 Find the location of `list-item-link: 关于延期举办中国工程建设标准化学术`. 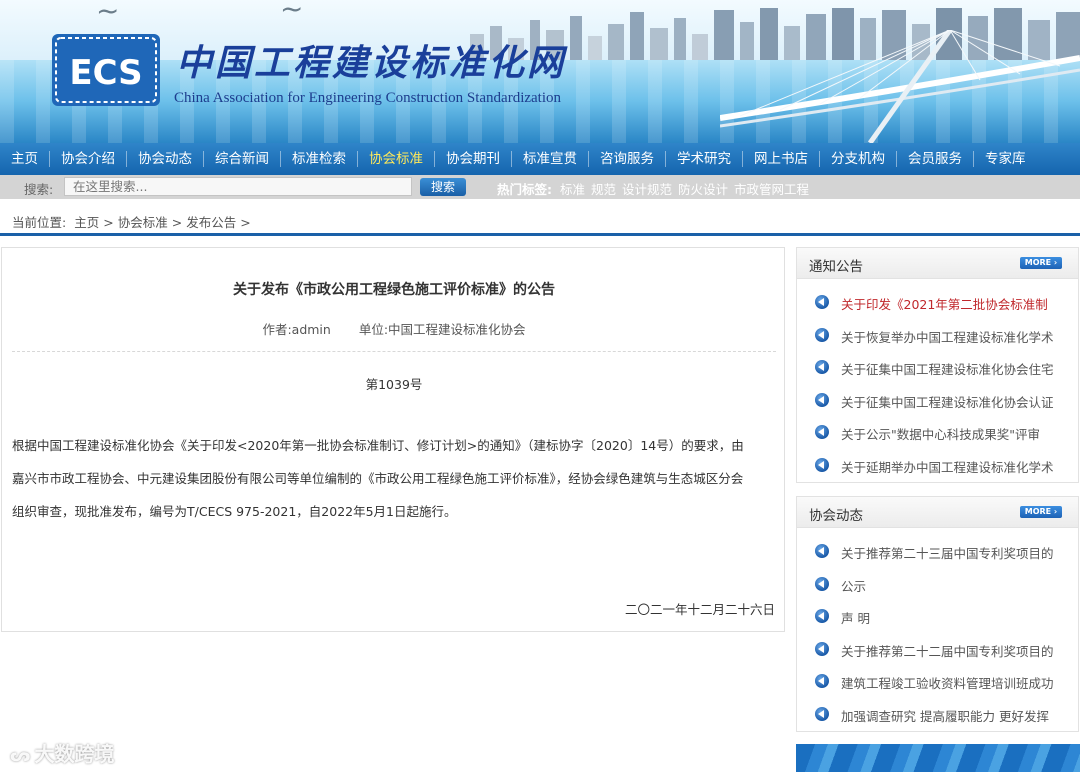

list-item-link: 关于延期举办中国工程建设标准化学术 is located at coordinates (955, 466).